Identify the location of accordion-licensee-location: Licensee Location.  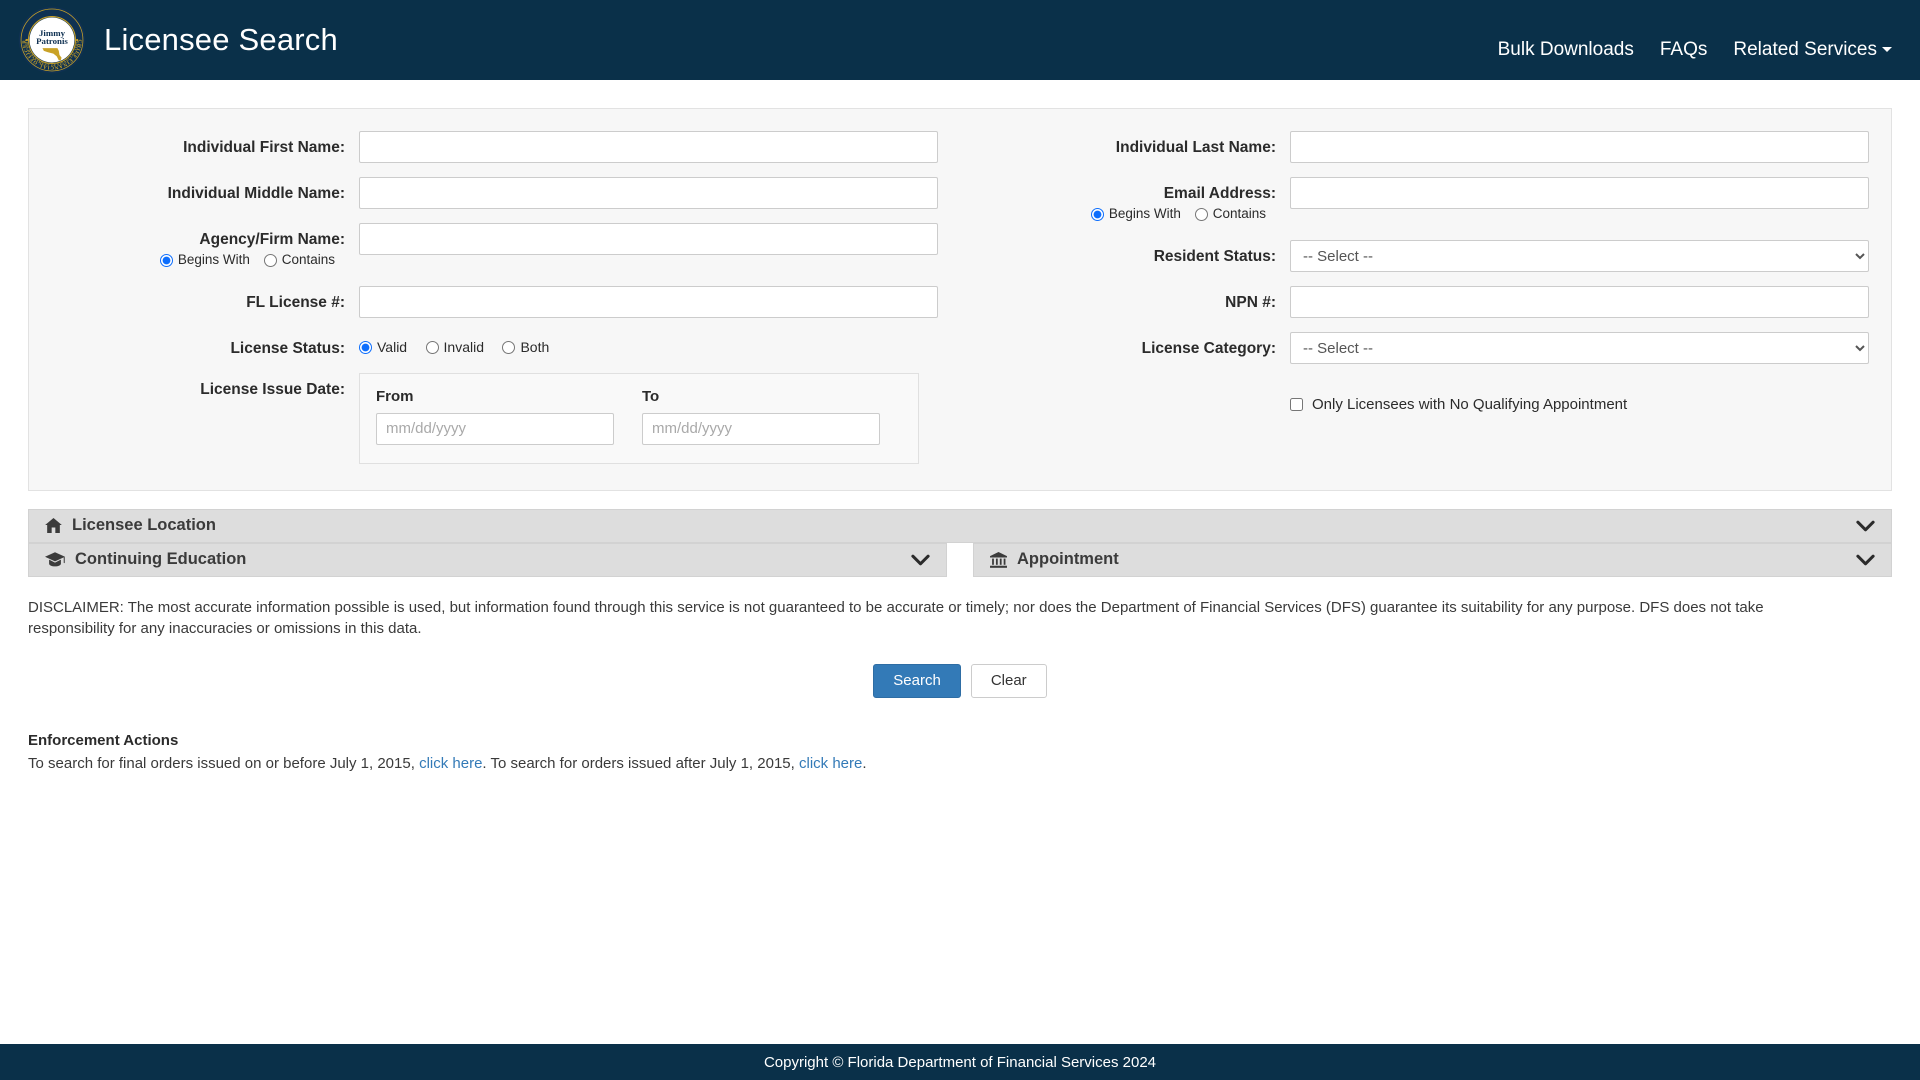
(960, 525).